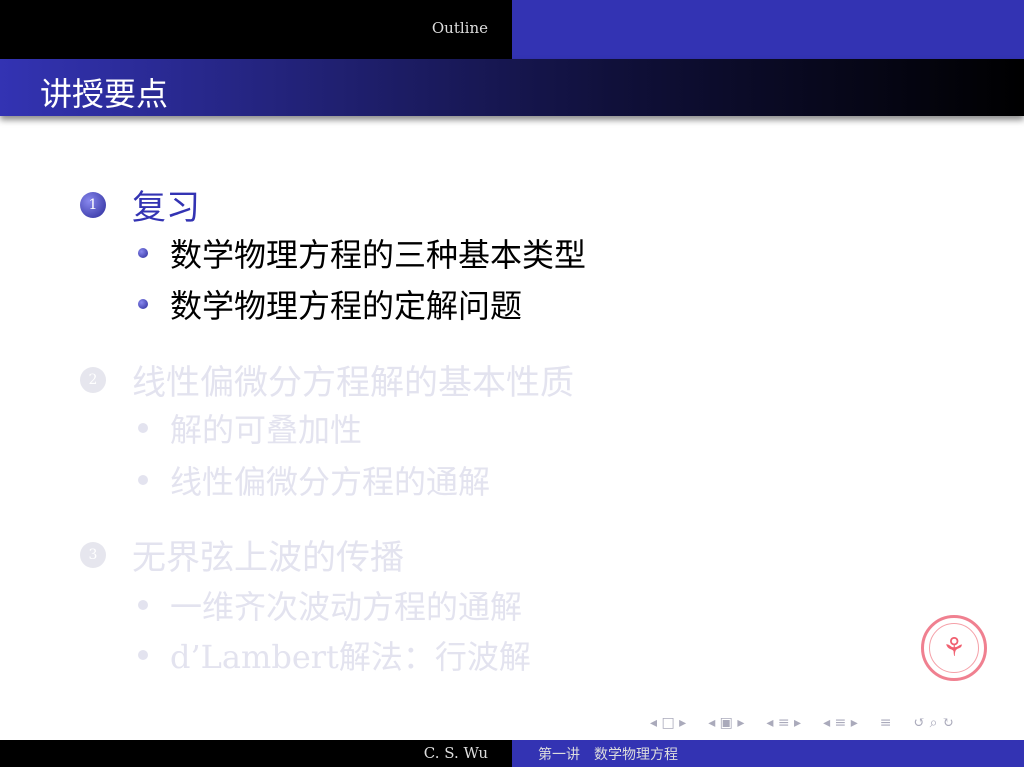 The width and height of the screenshot is (1024, 767). Describe the element at coordinates (933, 723) in the screenshot. I see `back-search-forward-icon: ↺ ⌕ ↻` at that location.